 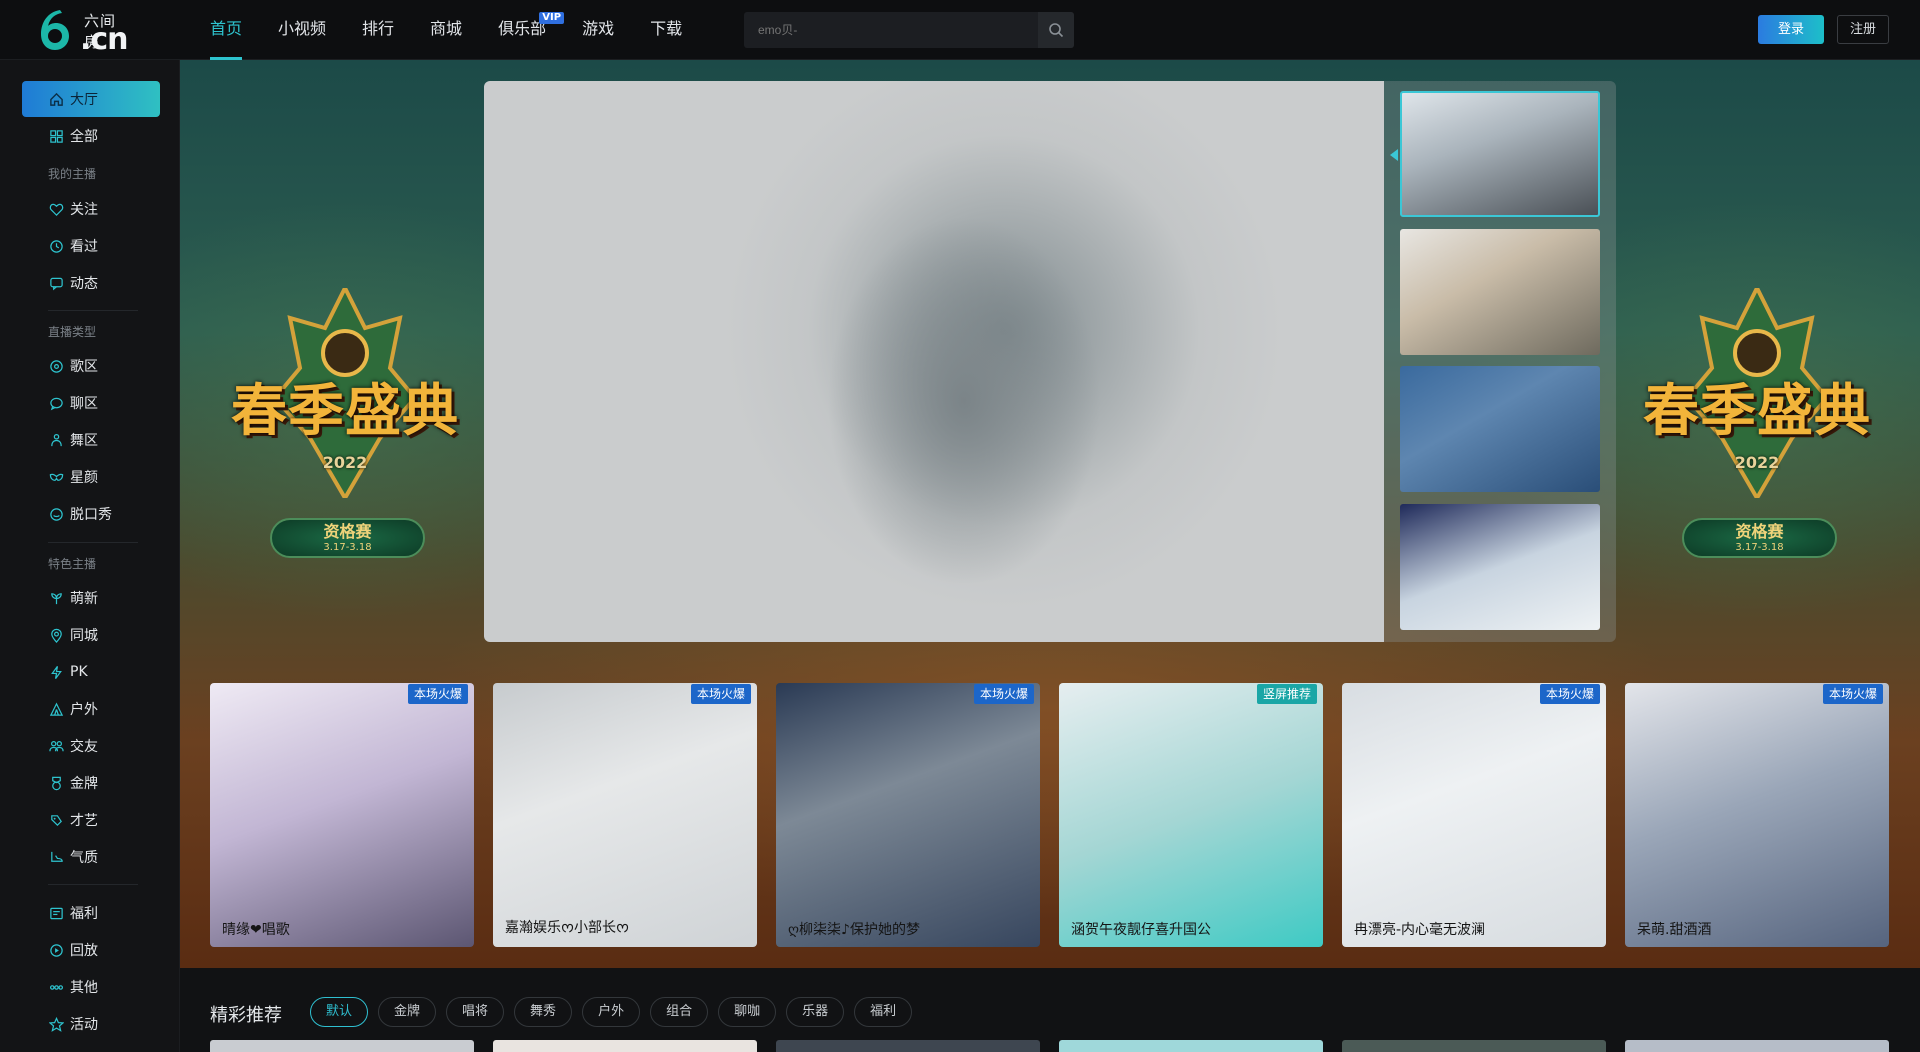 I want to click on event-stage: 资格赛, so click(x=1759, y=531).